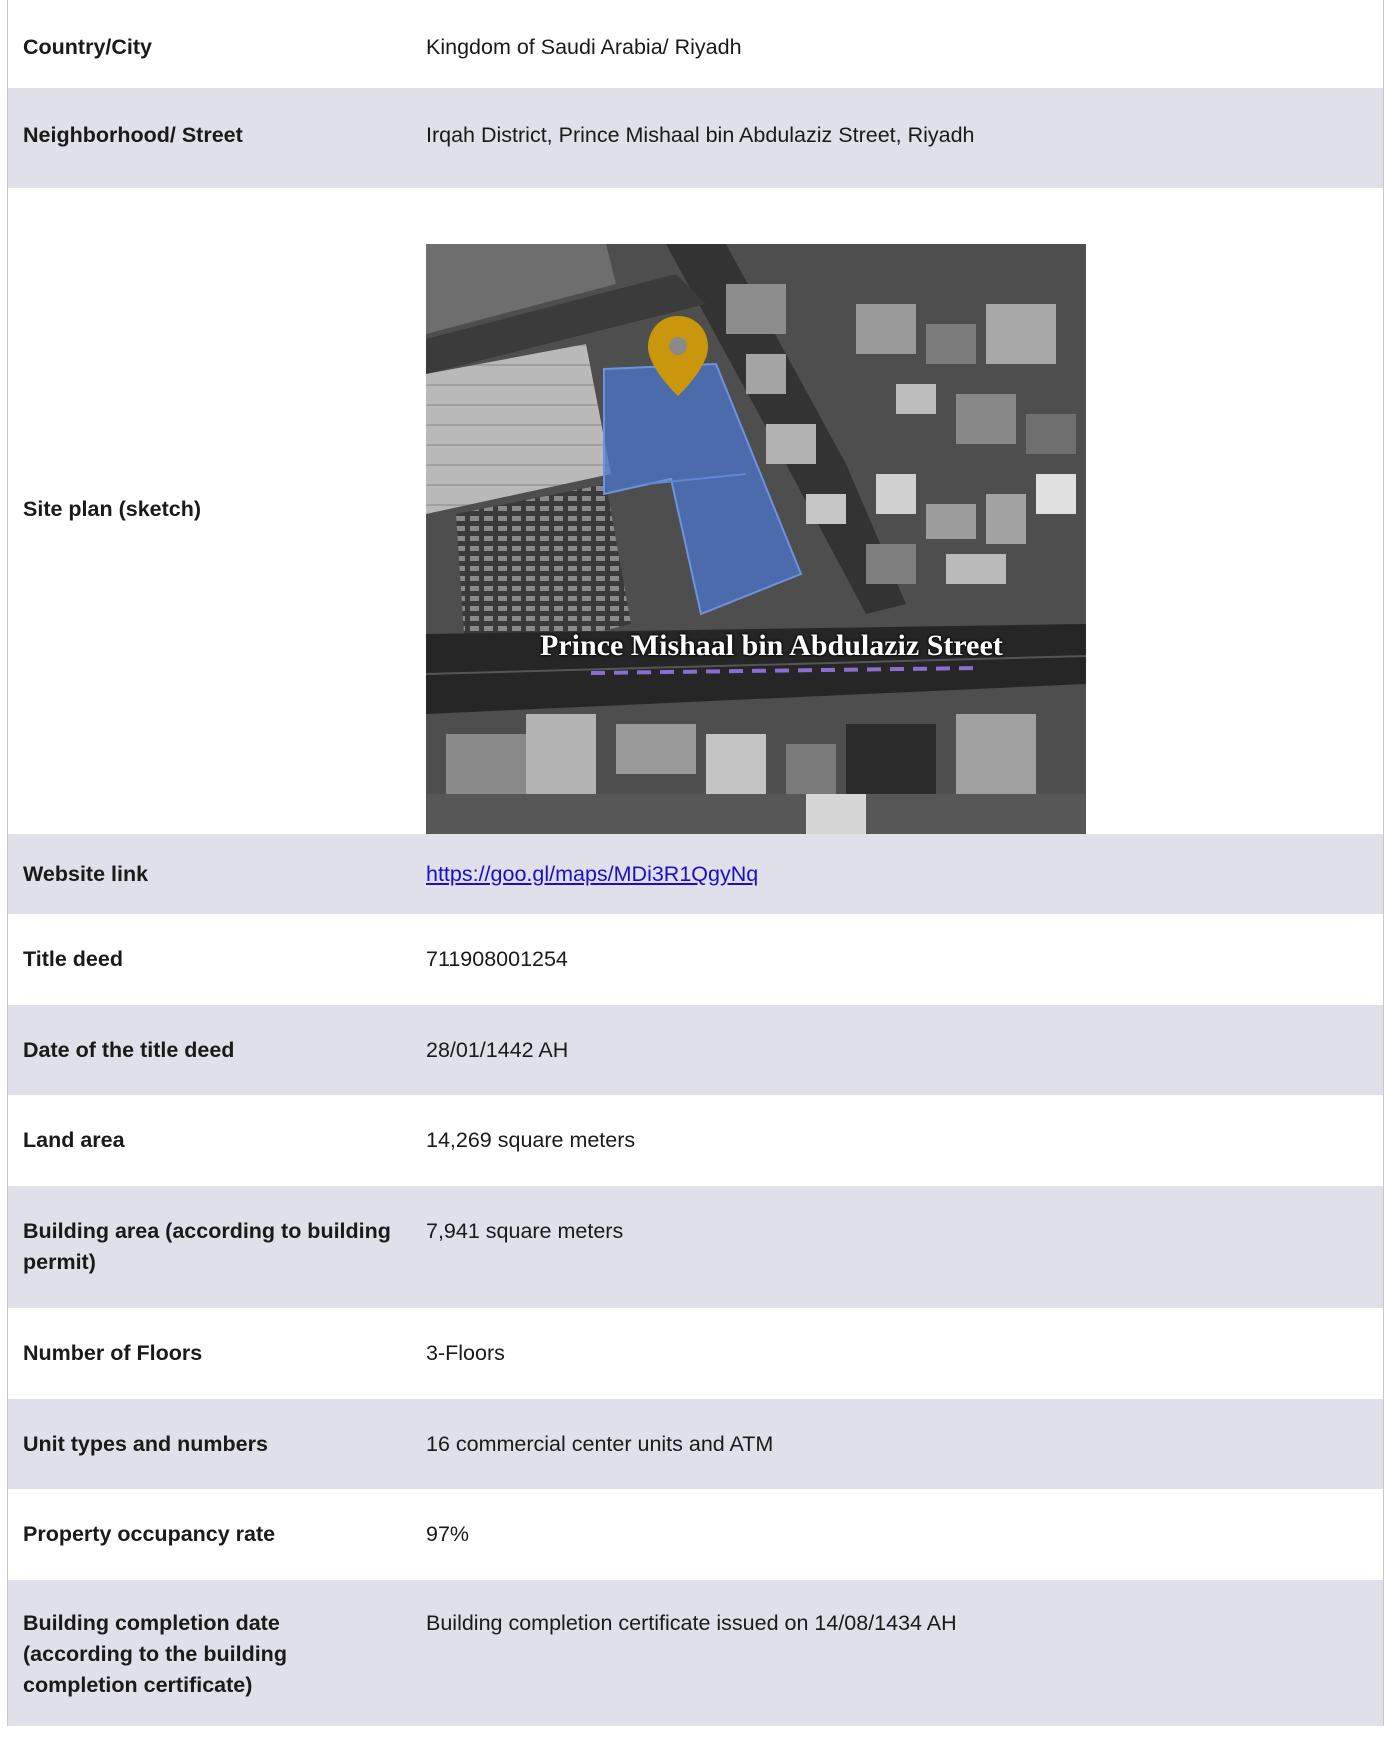  Describe the element at coordinates (133, 135) in the screenshot. I see `label-neighborhood-street: Neighborhood/ Street` at that location.